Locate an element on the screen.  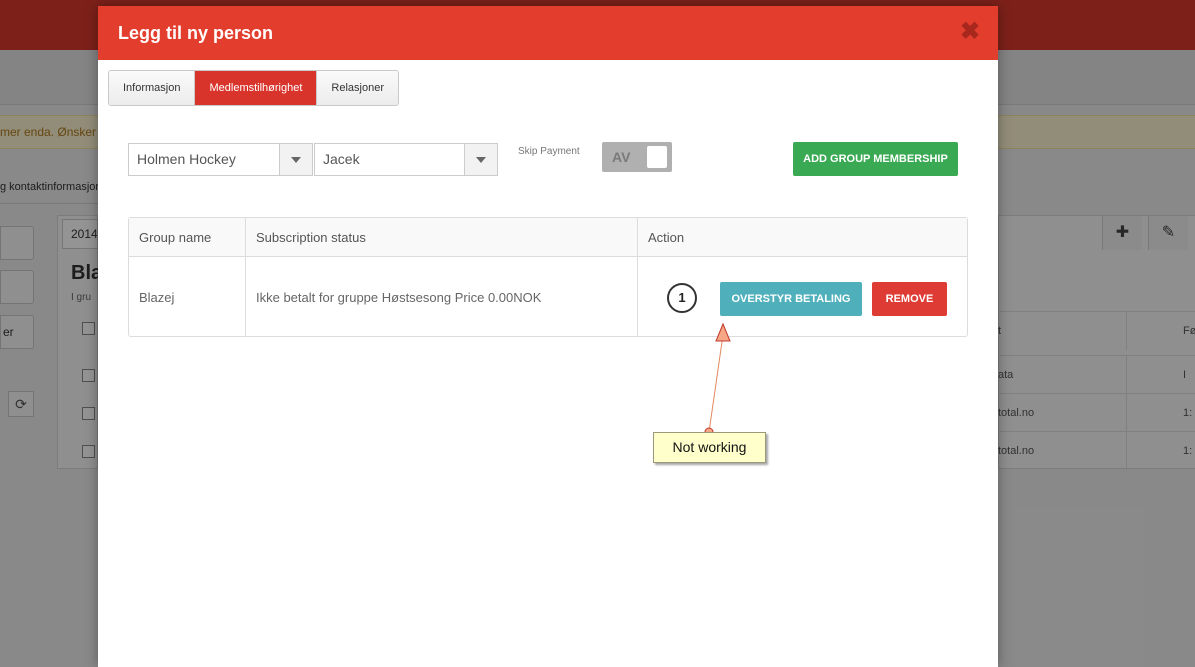
tab-informasjon: Informasjon is located at coordinates (152, 88).